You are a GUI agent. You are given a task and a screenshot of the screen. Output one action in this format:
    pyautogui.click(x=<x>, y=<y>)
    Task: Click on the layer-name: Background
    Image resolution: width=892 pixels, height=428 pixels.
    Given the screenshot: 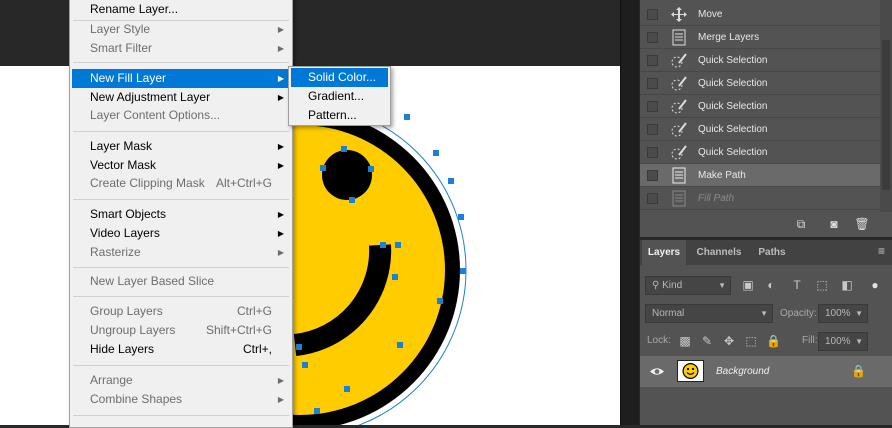 What is the action you would take?
    pyautogui.click(x=742, y=371)
    